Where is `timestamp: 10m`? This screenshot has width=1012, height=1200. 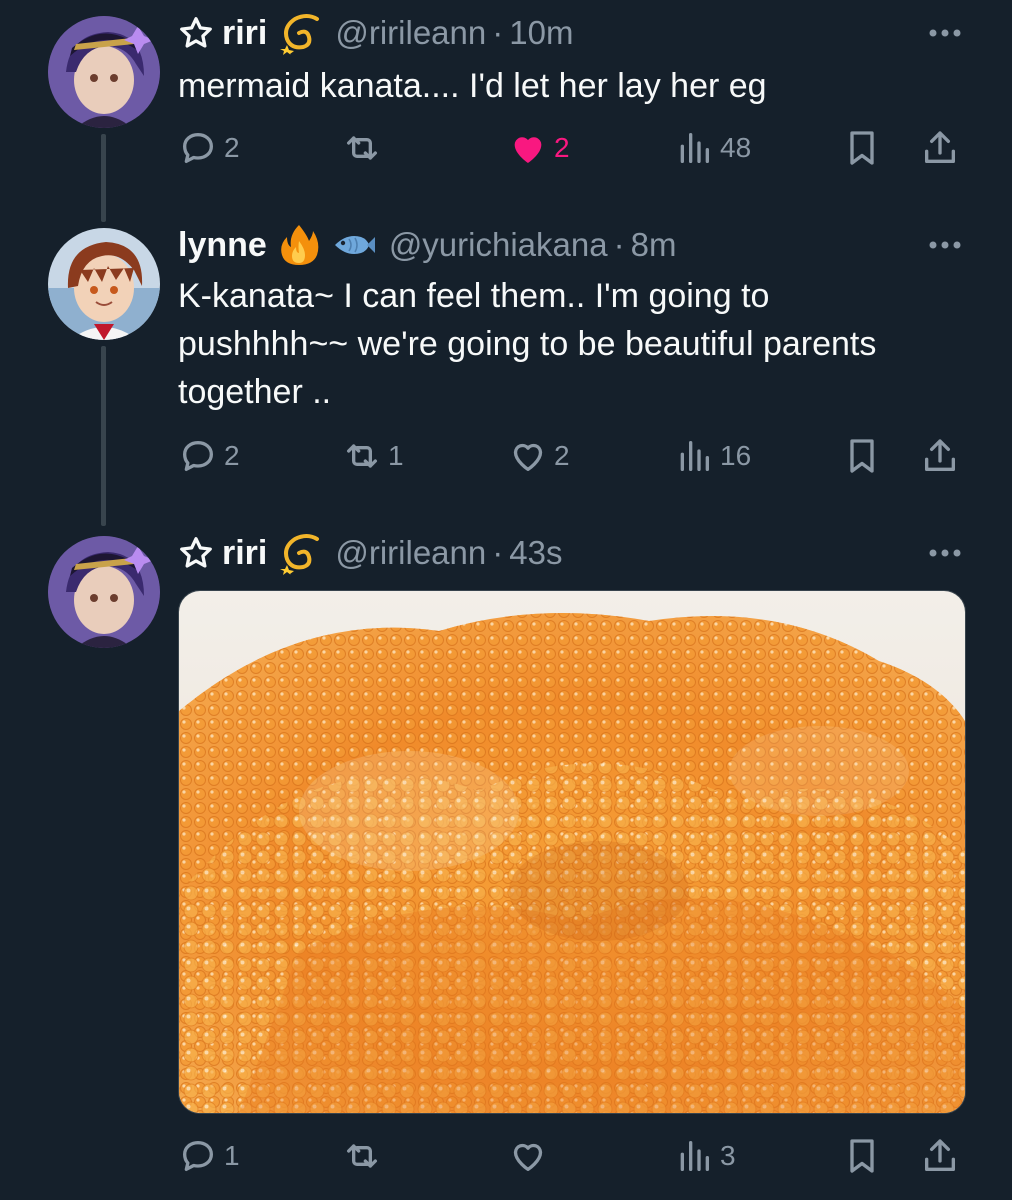 timestamp: 10m is located at coordinates (541, 33).